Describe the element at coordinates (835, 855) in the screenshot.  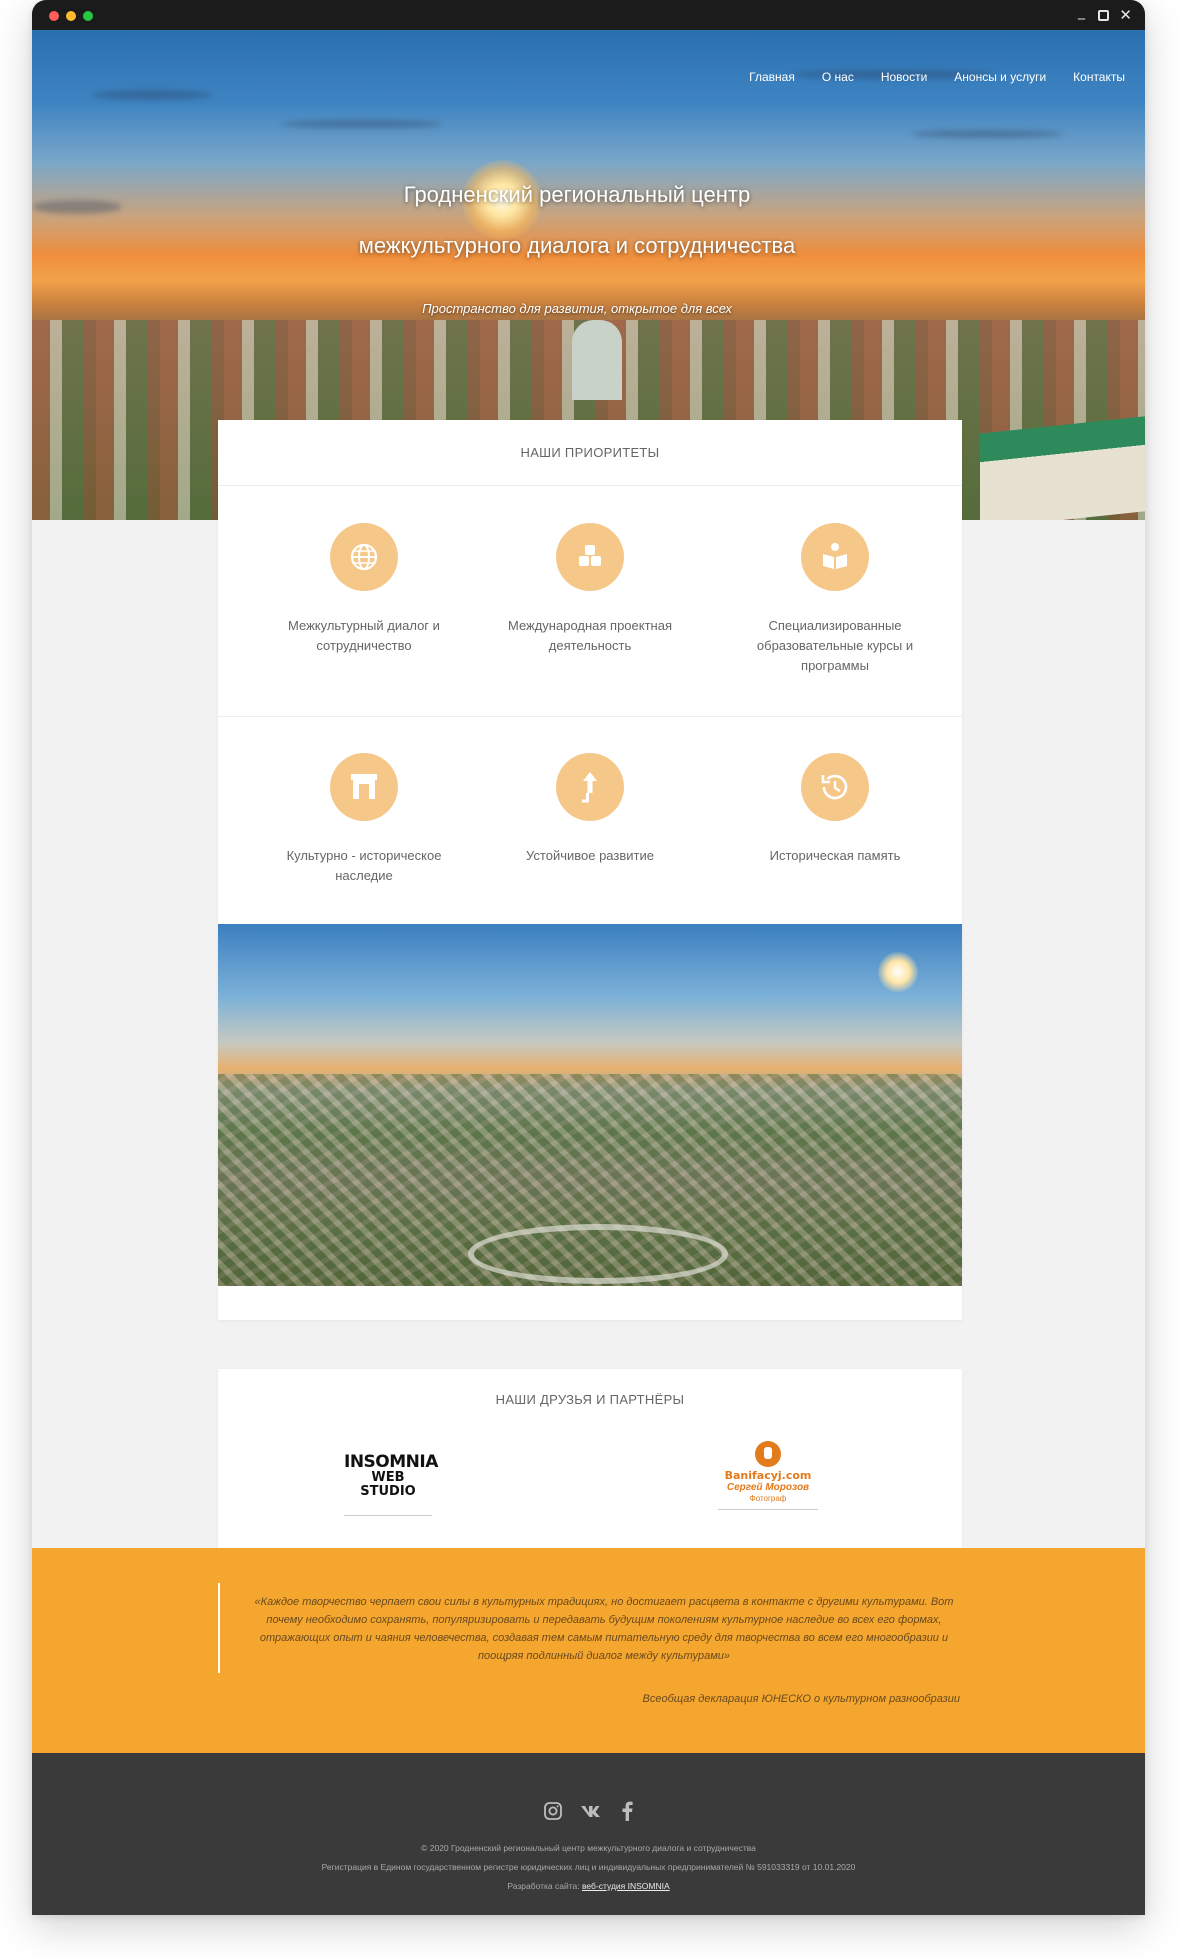
I see `priority-label: Историческая память` at that location.